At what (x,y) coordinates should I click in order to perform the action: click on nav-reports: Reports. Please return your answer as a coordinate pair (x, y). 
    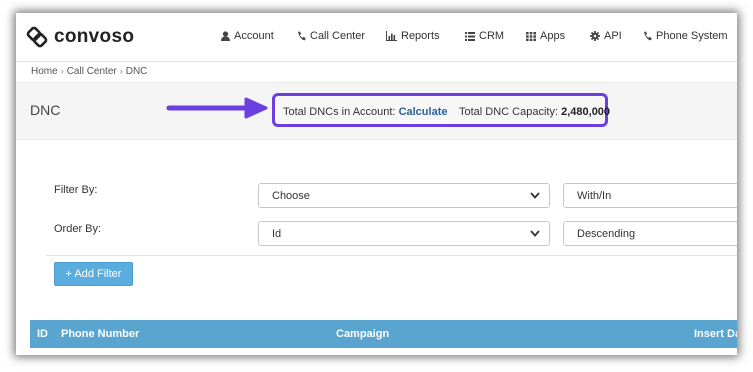
    Looking at the image, I should click on (413, 36).